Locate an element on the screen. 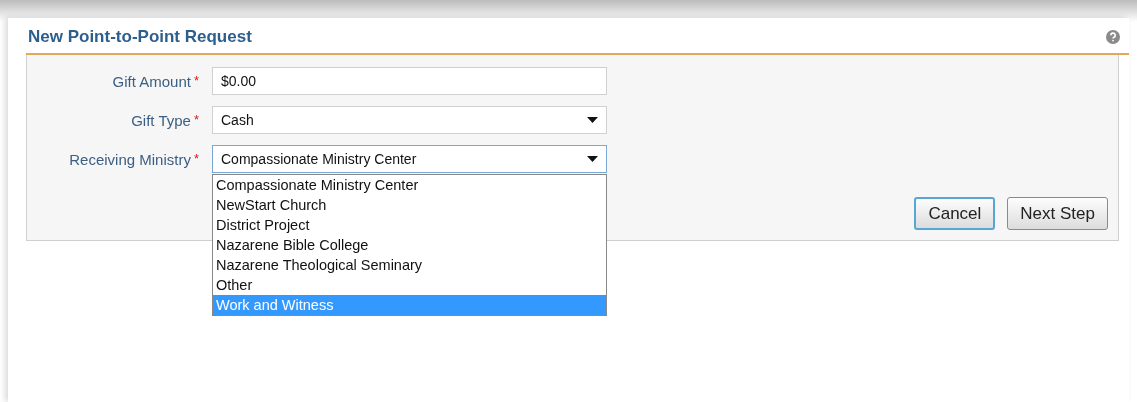 The width and height of the screenshot is (1137, 402). cancel-button: Cancel is located at coordinates (955, 213).